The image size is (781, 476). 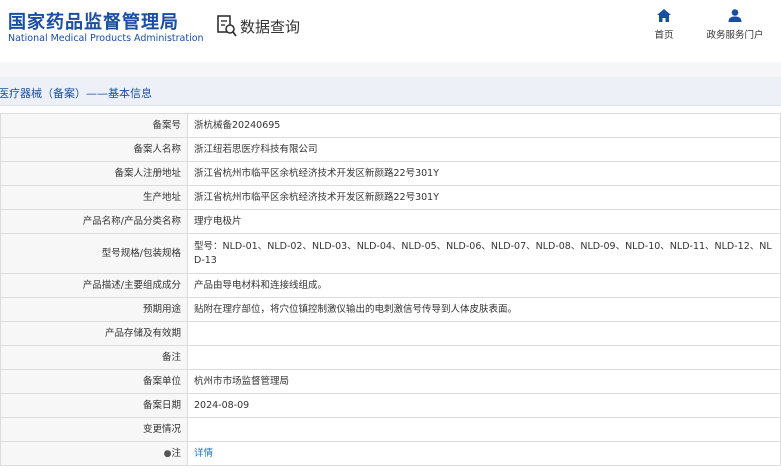 What do you see at coordinates (94, 125) in the screenshot?
I see `row-label: 备案号` at bounding box center [94, 125].